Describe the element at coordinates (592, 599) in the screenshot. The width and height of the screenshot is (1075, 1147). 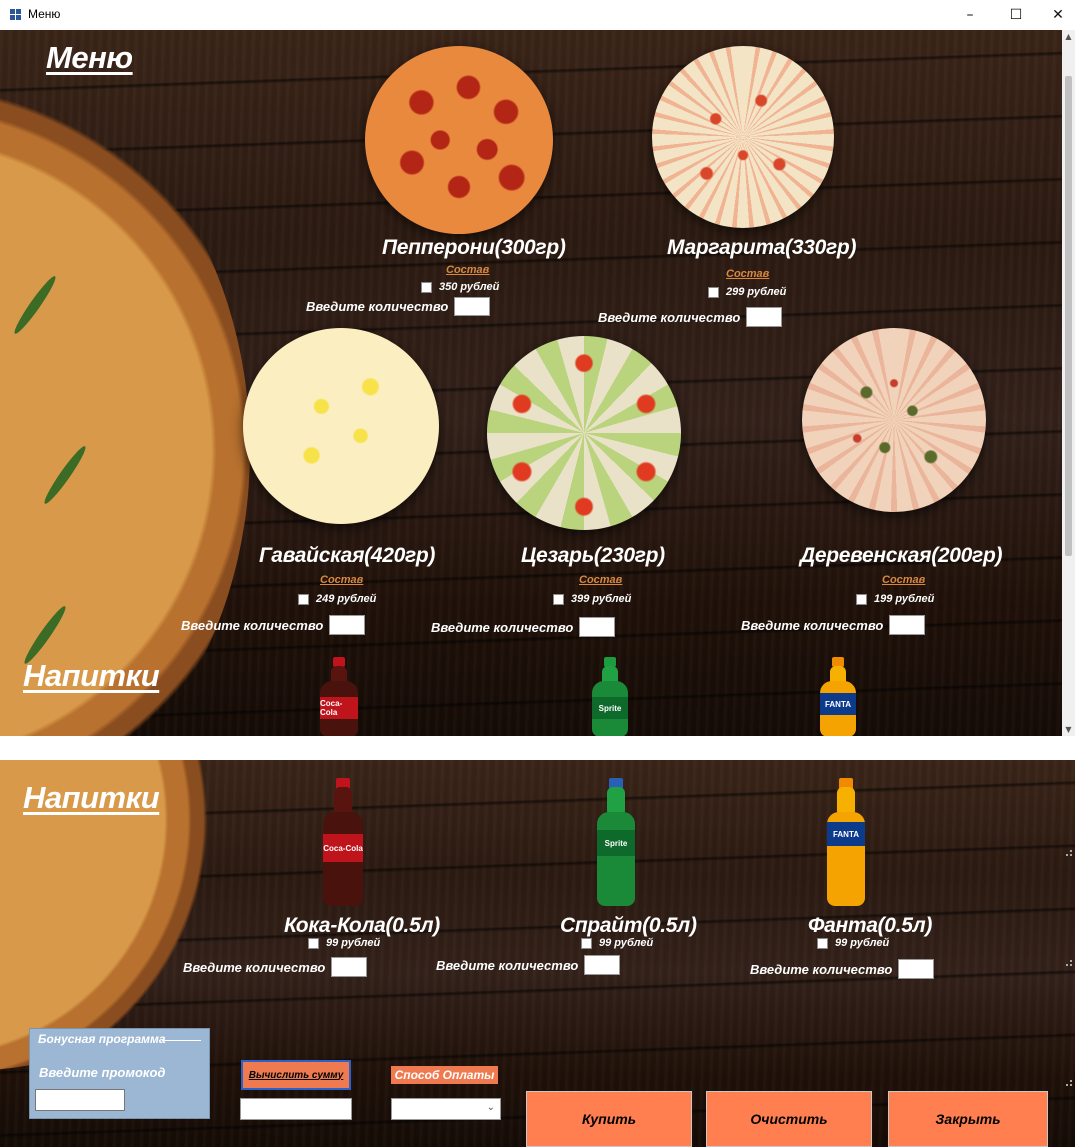
I see `pizza-caesar-price-row: 399 рублей` at that location.